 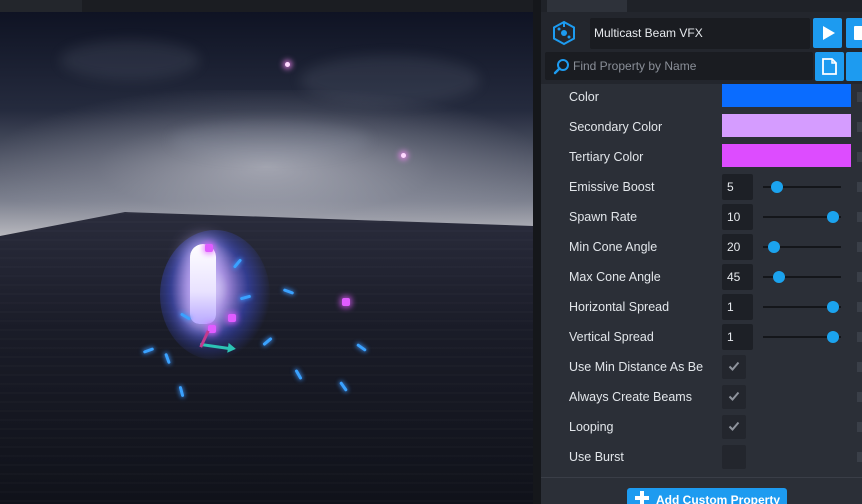 What do you see at coordinates (701, 427) in the screenshot?
I see `property-row-looping: Looping` at bounding box center [701, 427].